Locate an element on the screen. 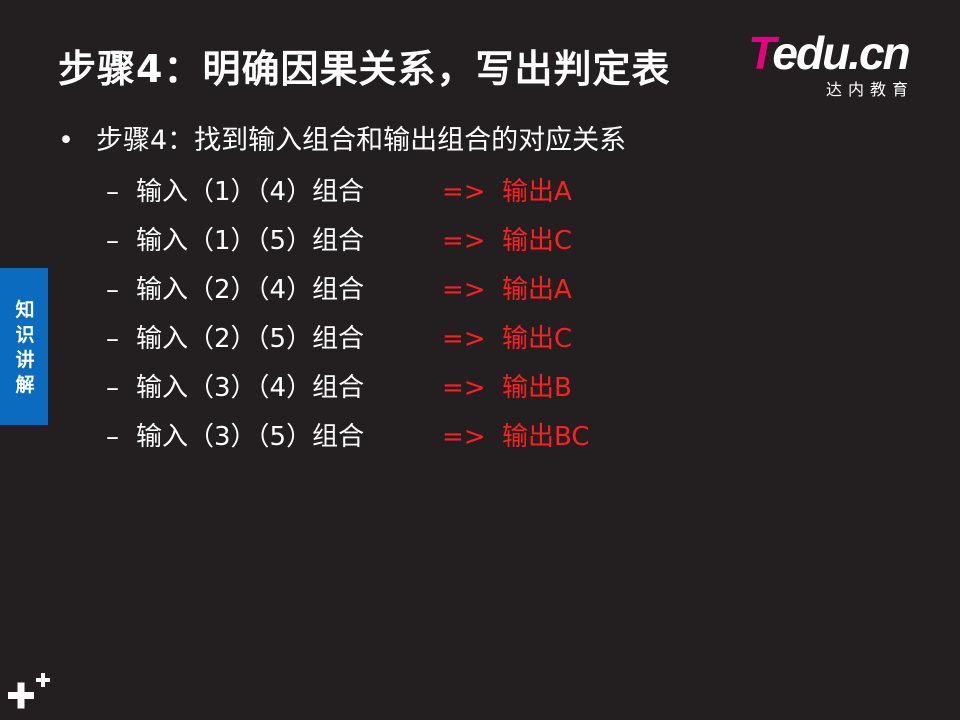  mapping-row: – 输入（3）（5）组合 => 输出BC is located at coordinates (348, 437).